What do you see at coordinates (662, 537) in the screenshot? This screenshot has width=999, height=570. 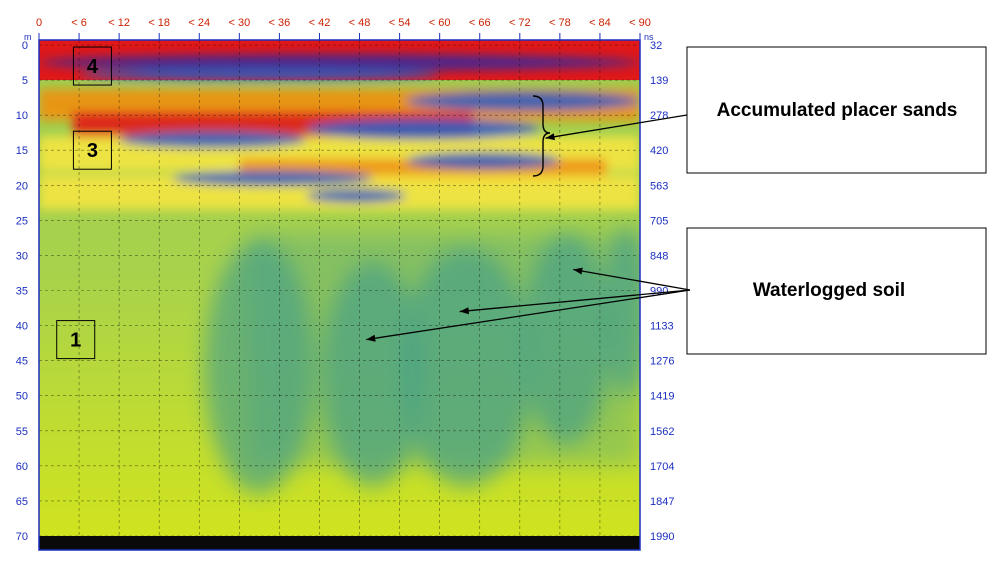 I see `time-tick-label: 1990` at bounding box center [662, 537].